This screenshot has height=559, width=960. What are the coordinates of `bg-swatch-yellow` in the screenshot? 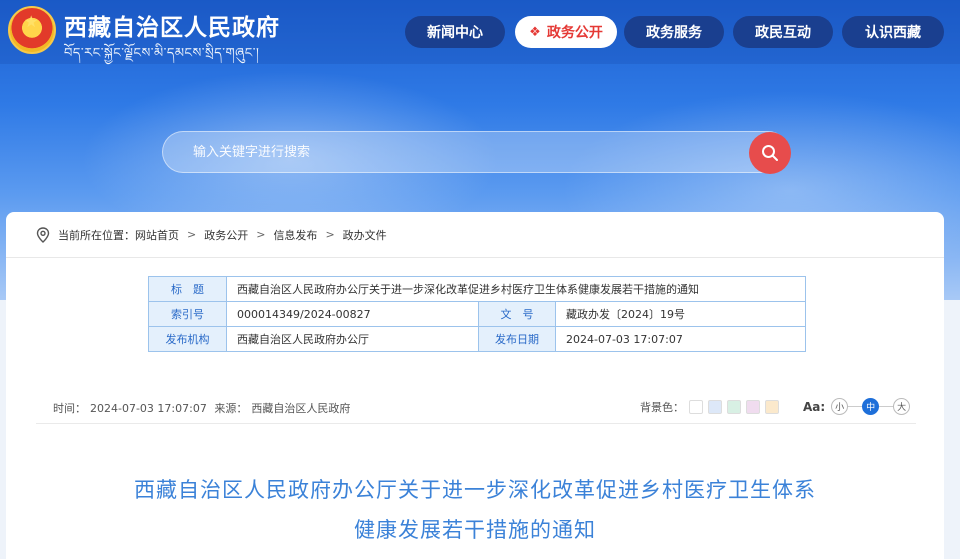 It's located at (772, 406).